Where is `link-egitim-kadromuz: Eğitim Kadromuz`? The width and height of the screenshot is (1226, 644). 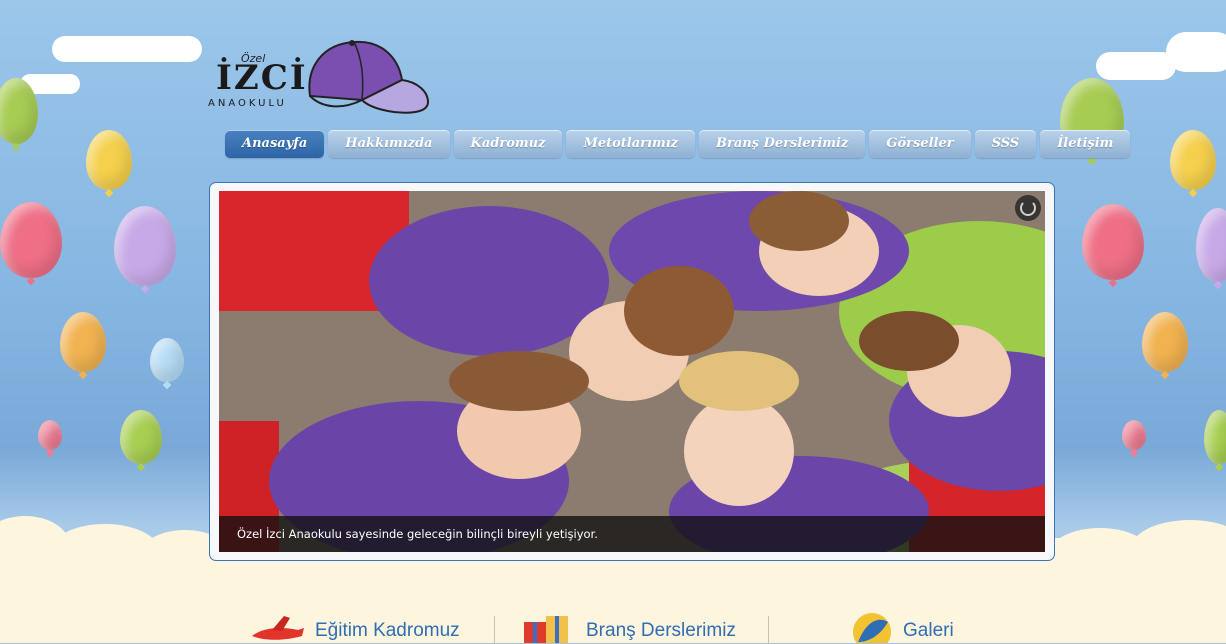
link-egitim-kadromuz: Eğitim Kadromuz is located at coordinates (387, 631).